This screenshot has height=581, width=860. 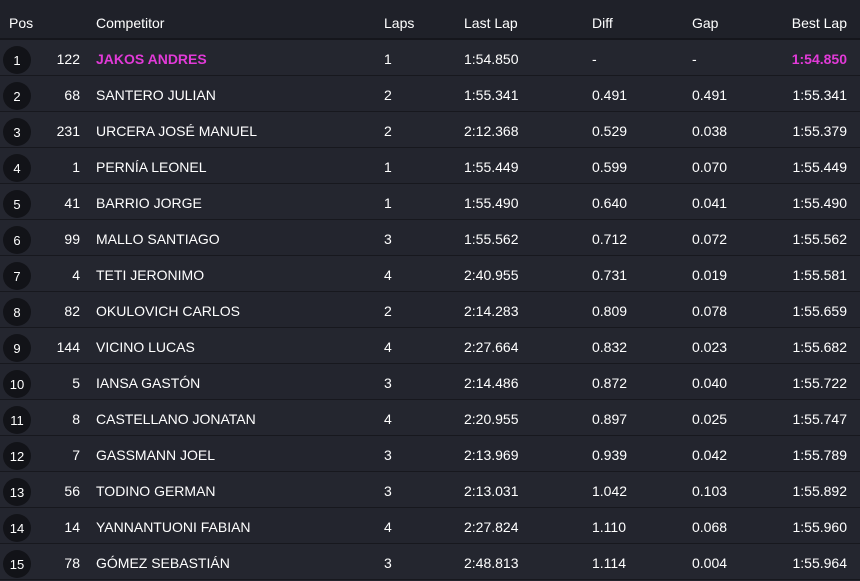 What do you see at coordinates (491, 131) in the screenshot?
I see `last-lap-time: 2:12.368` at bounding box center [491, 131].